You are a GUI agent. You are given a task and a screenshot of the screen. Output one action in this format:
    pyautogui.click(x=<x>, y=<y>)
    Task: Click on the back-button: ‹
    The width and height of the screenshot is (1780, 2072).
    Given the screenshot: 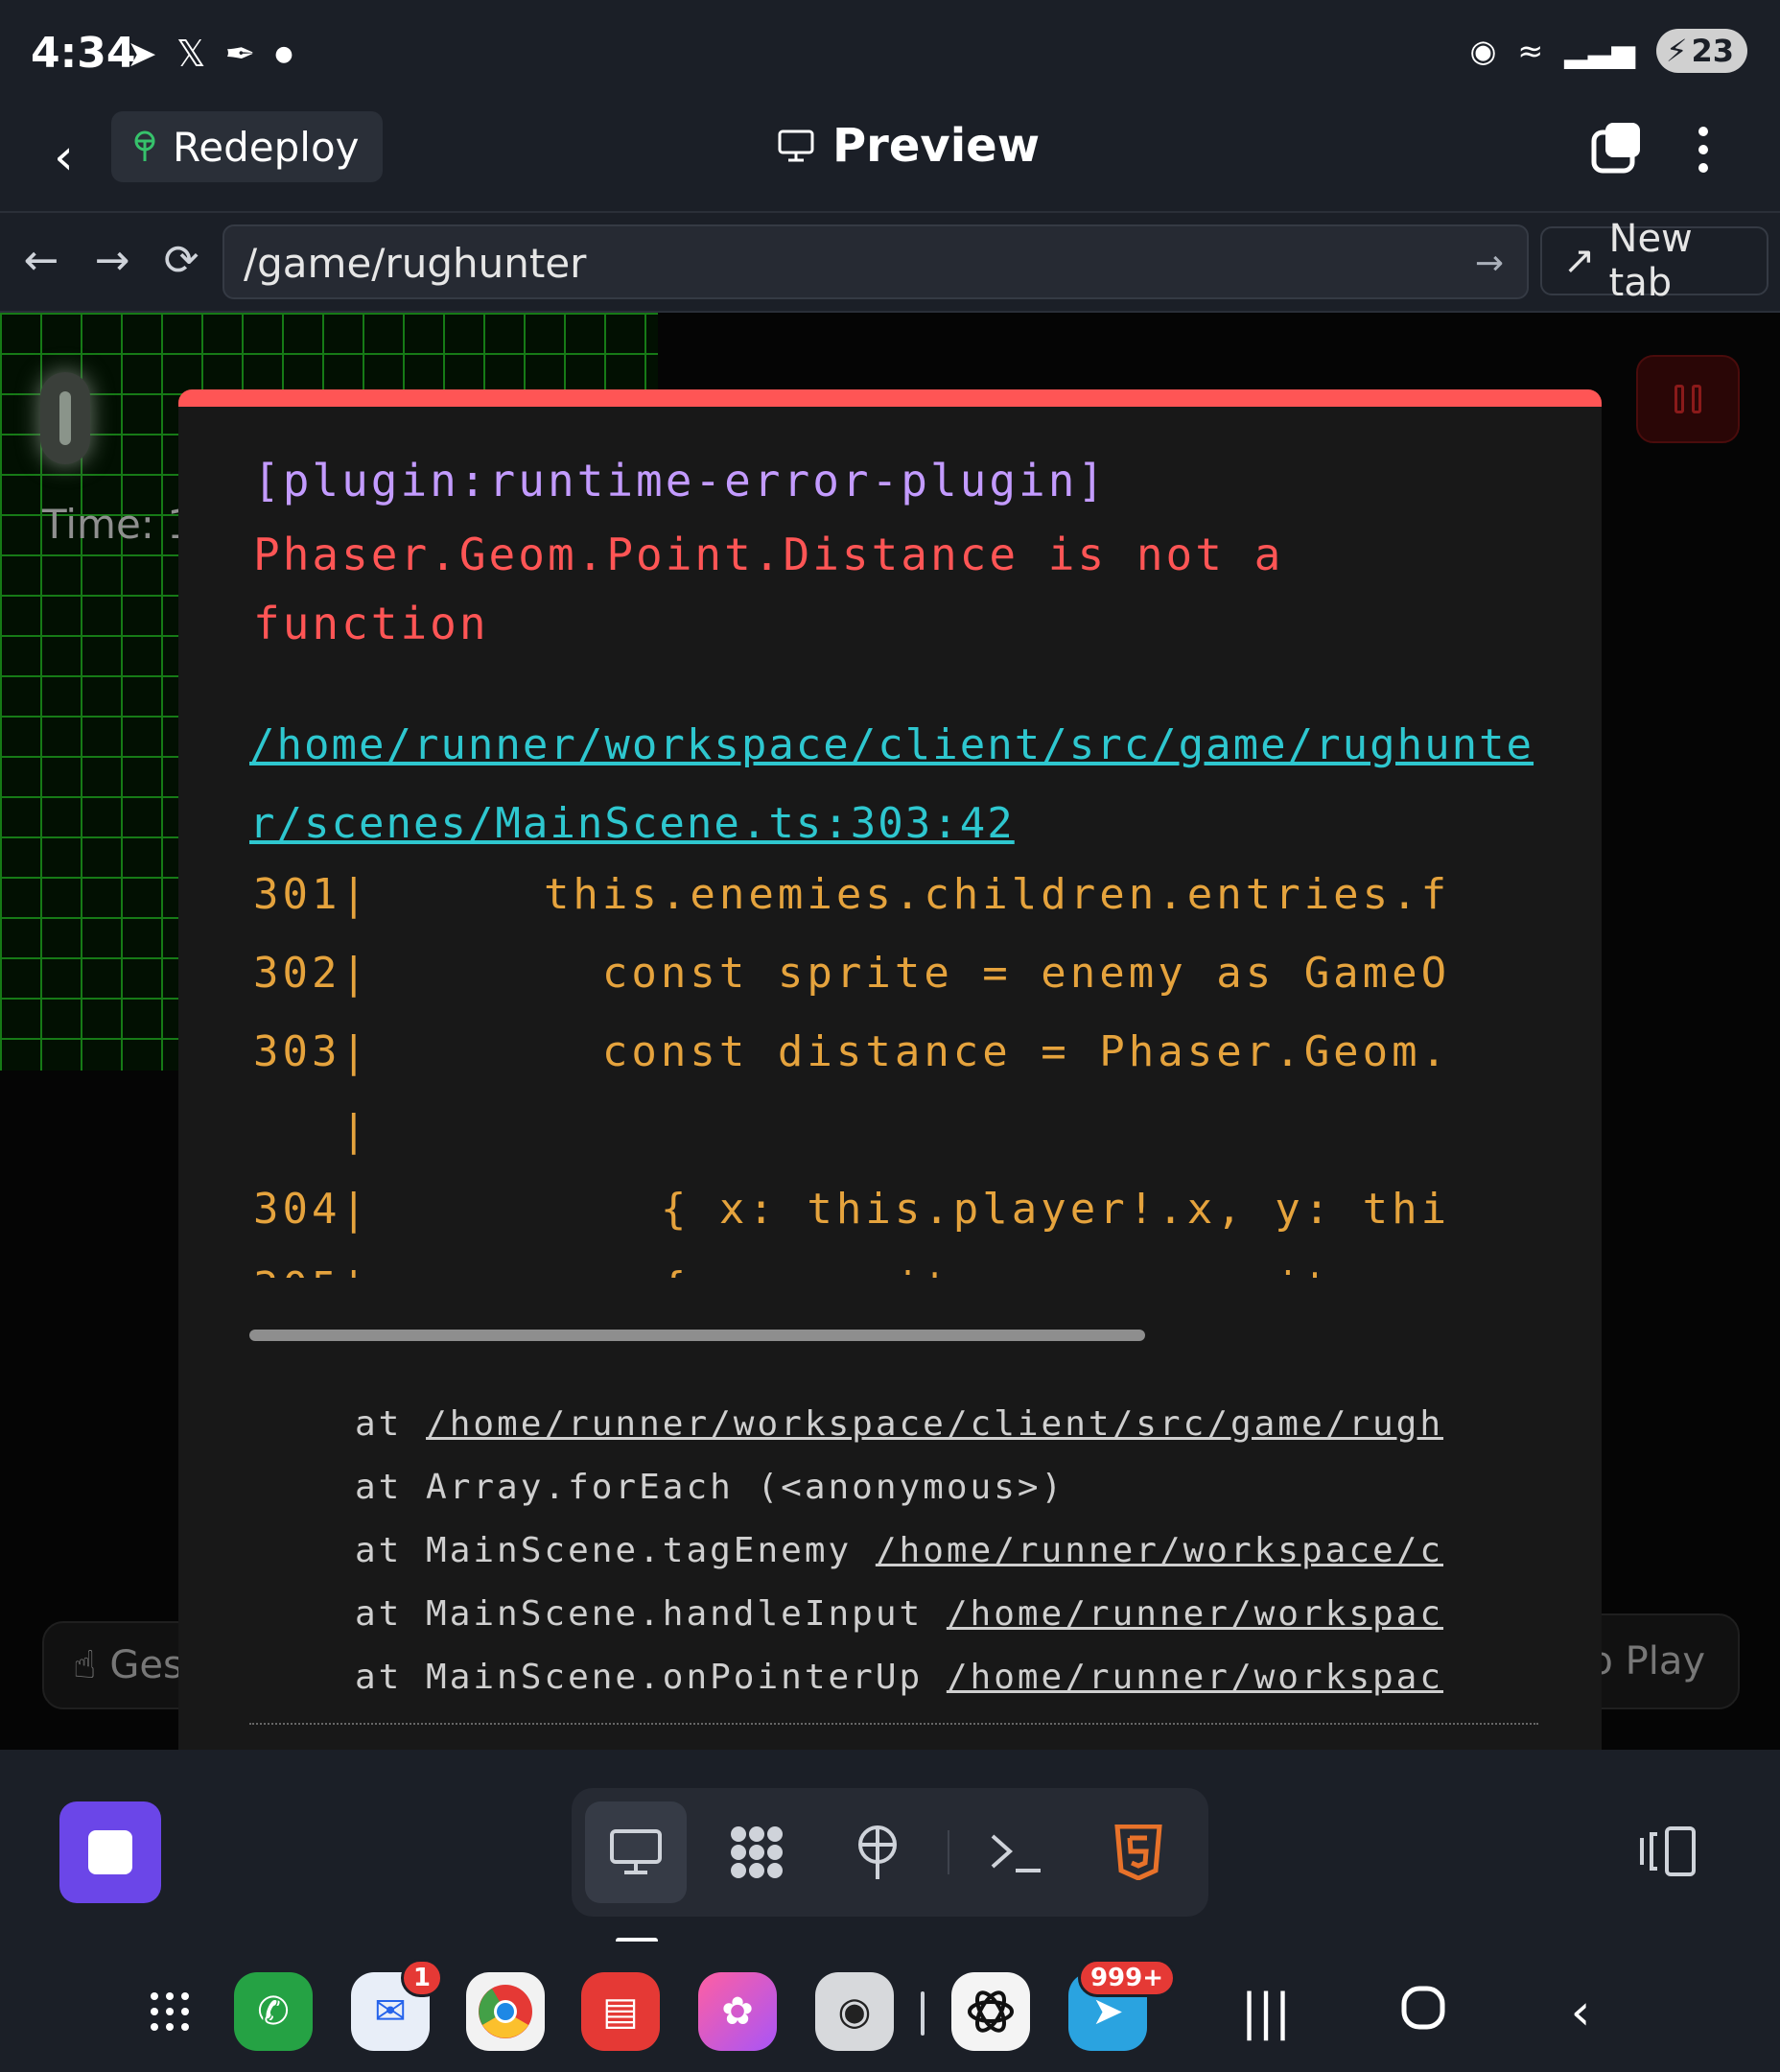 What is the action you would take?
    pyautogui.click(x=78, y=157)
    